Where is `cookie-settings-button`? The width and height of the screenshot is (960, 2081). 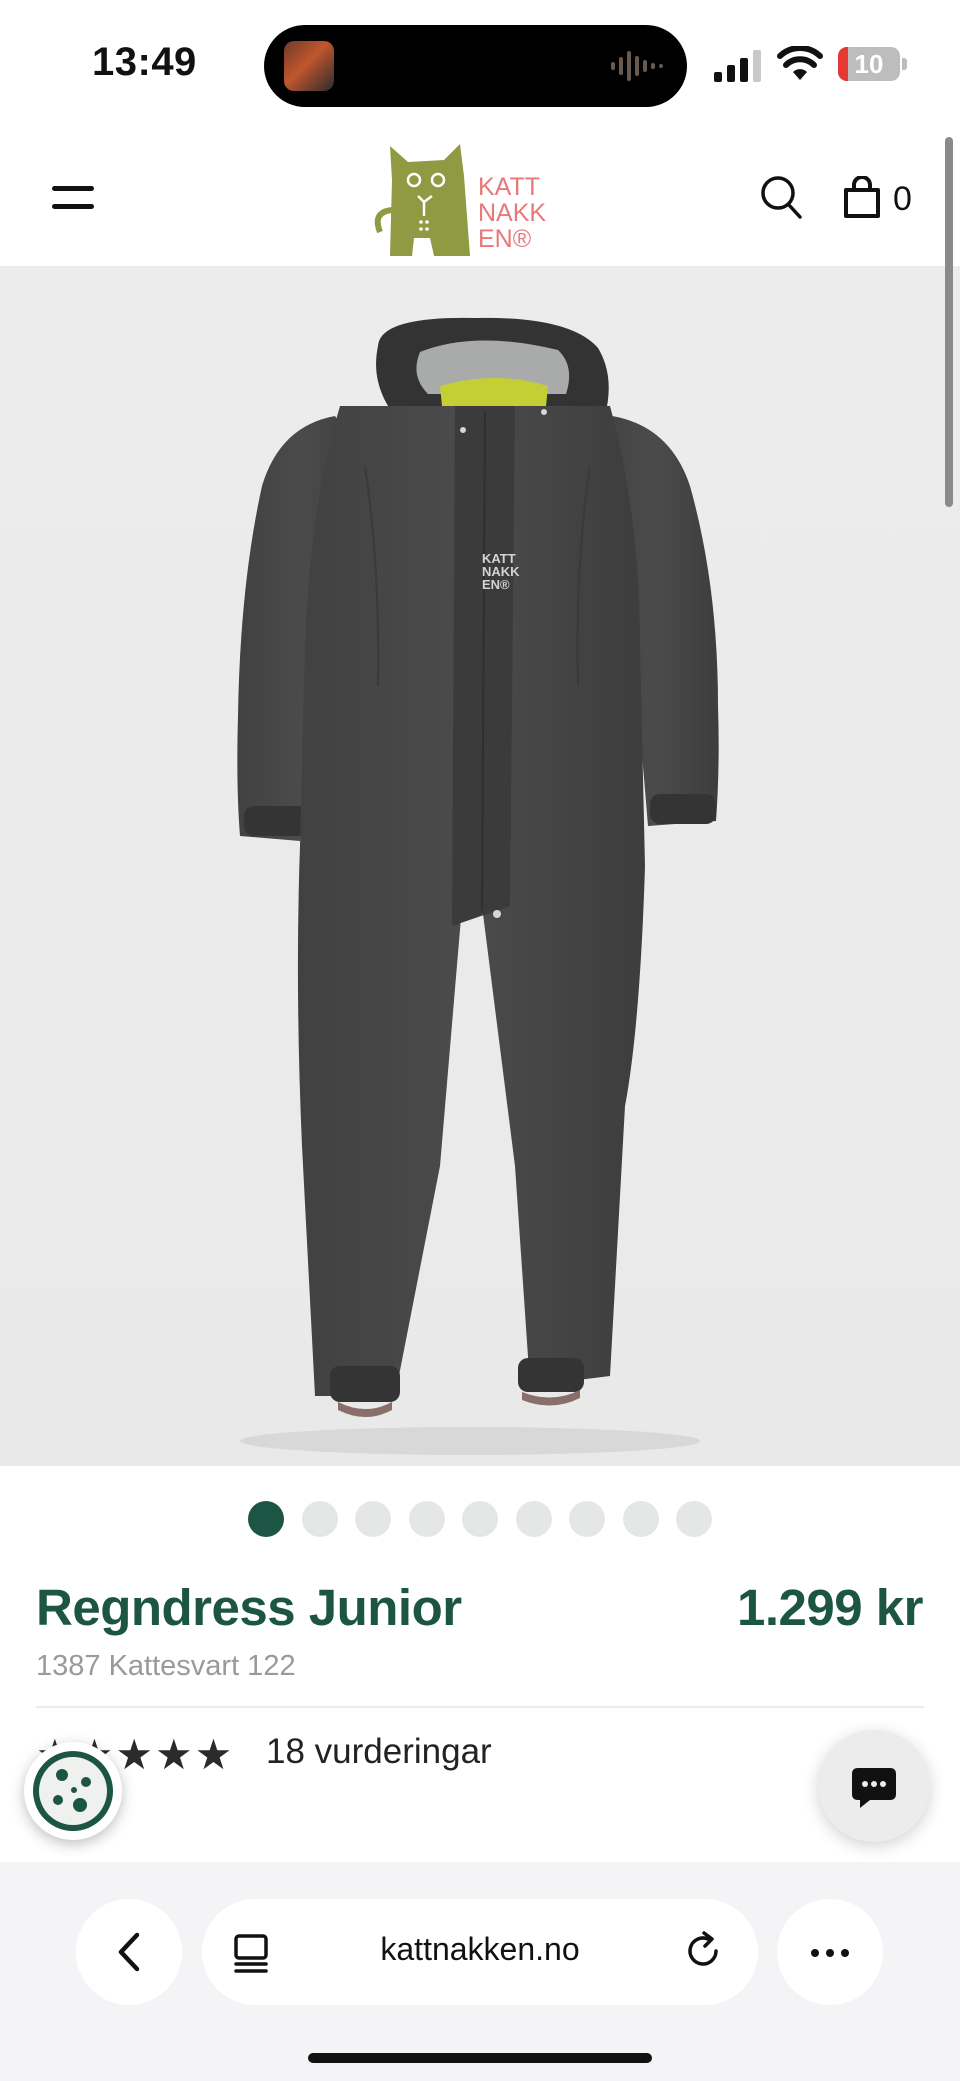
cookie-settings-button is located at coordinates (73, 1791).